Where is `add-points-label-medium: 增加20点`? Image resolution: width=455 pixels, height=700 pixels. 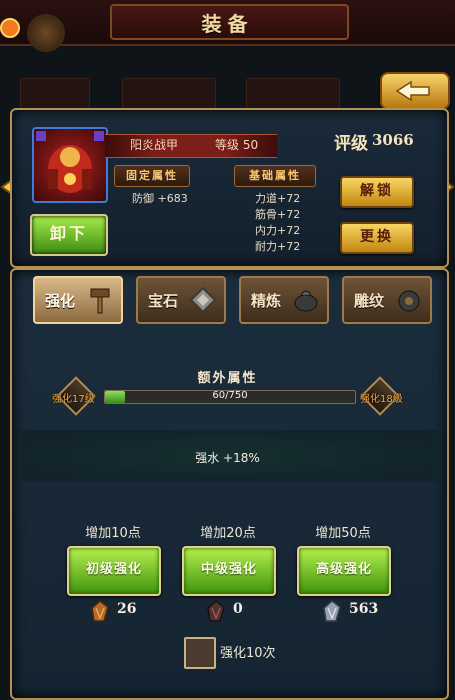 add-points-label-medium: 增加20点 is located at coordinates (228, 533).